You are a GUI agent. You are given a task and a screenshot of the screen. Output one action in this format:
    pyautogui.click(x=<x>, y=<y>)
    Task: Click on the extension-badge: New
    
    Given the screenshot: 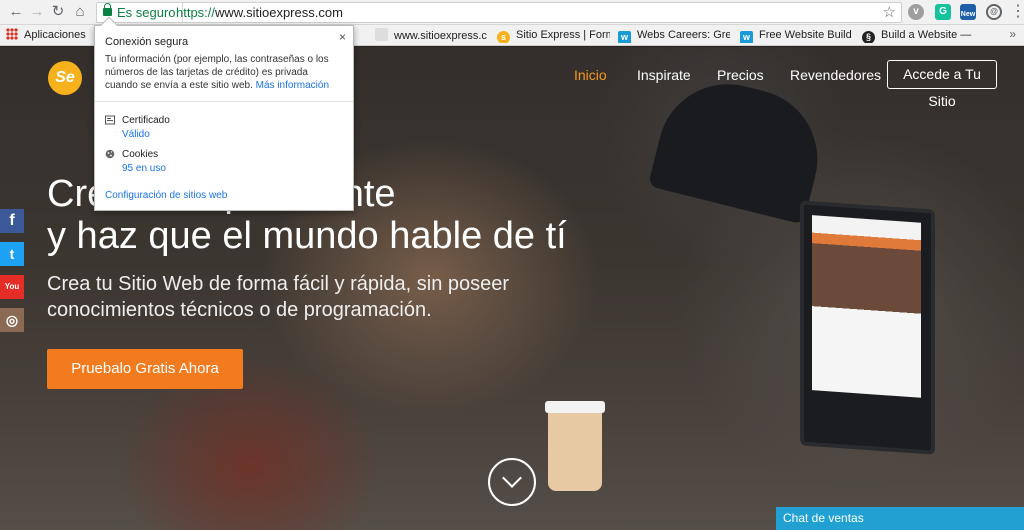 What is the action you would take?
    pyautogui.click(x=968, y=14)
    